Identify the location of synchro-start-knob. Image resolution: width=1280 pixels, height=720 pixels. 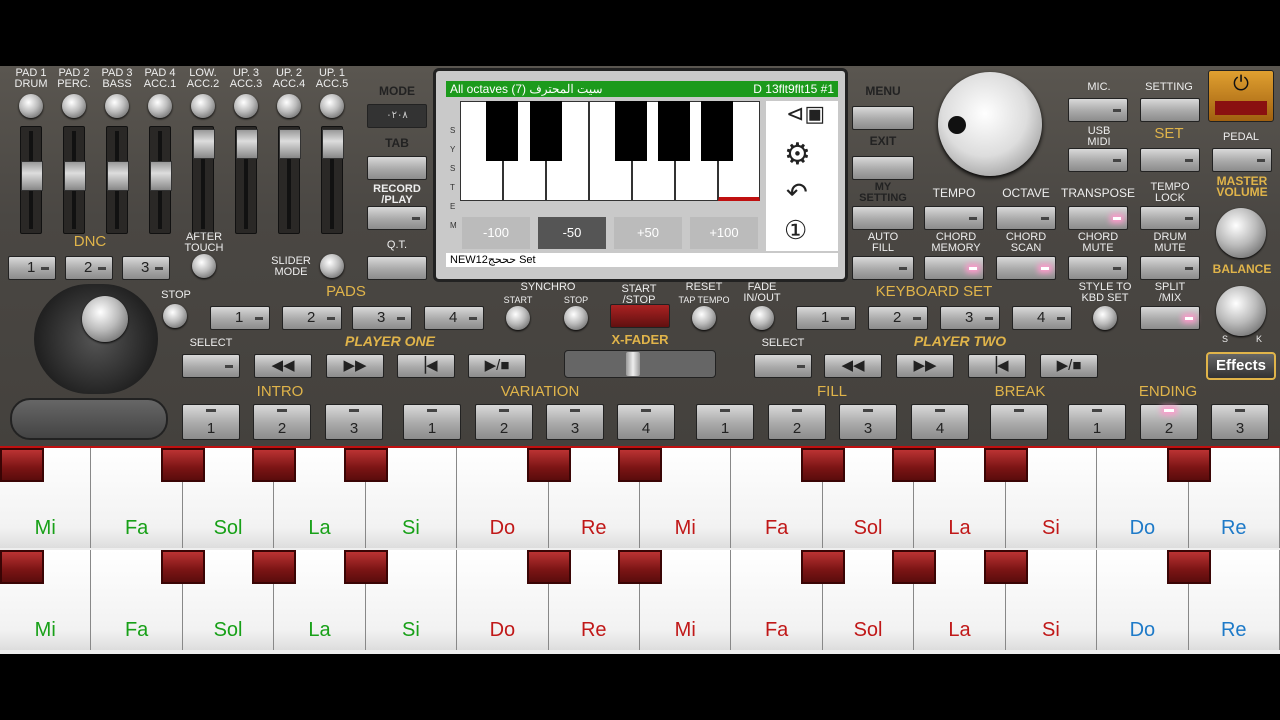
(518, 318).